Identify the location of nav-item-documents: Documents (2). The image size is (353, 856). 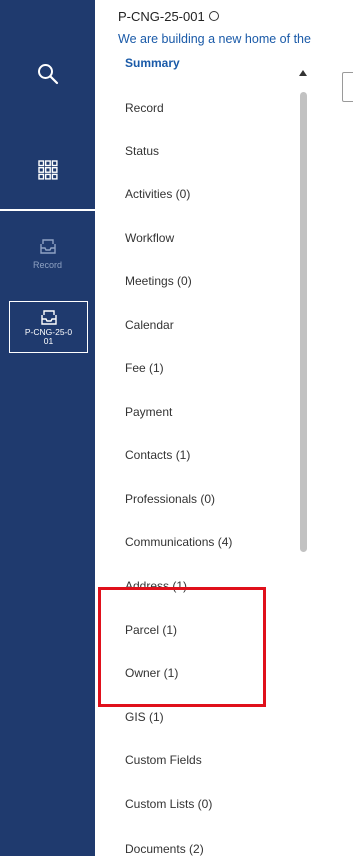
(164, 849).